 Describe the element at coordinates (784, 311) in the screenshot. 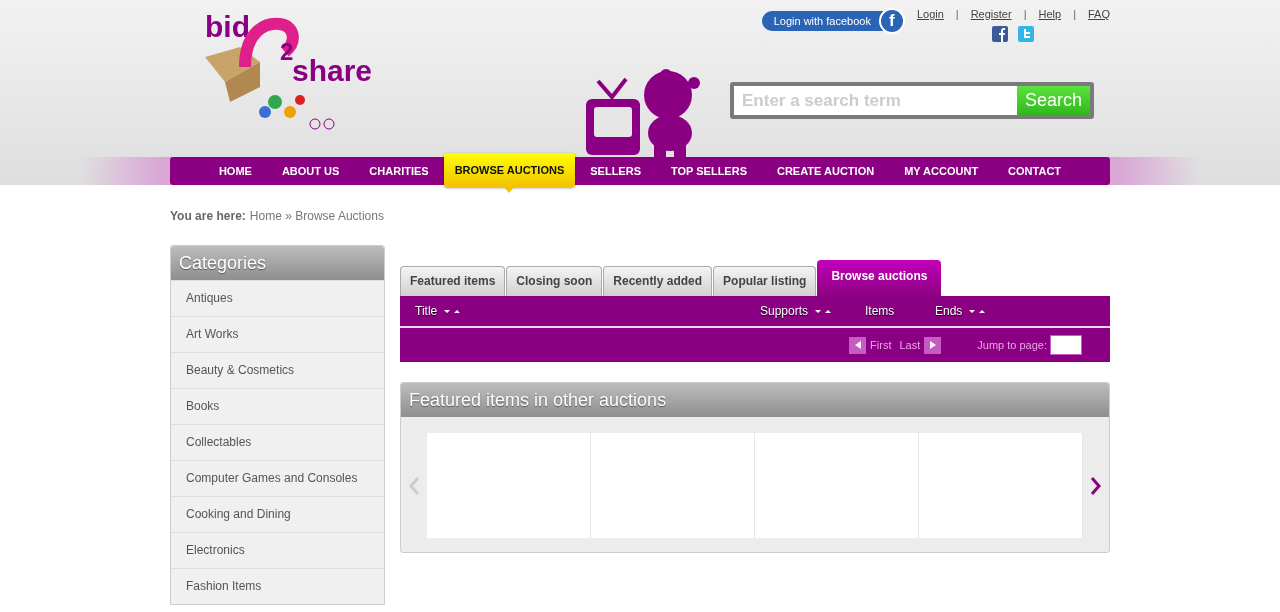

I see `column-header: Supports` at that location.